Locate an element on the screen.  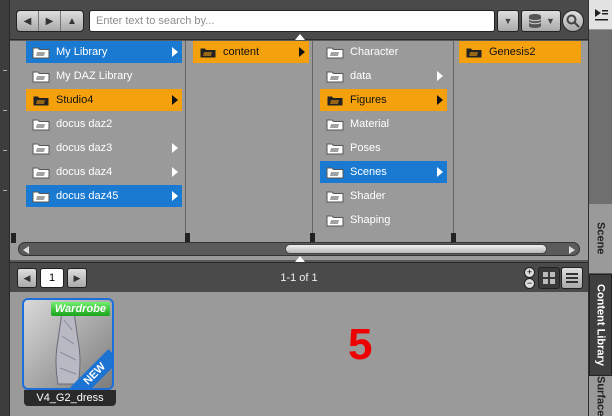
folder-label: docus daz45 is located at coordinates (87, 196).